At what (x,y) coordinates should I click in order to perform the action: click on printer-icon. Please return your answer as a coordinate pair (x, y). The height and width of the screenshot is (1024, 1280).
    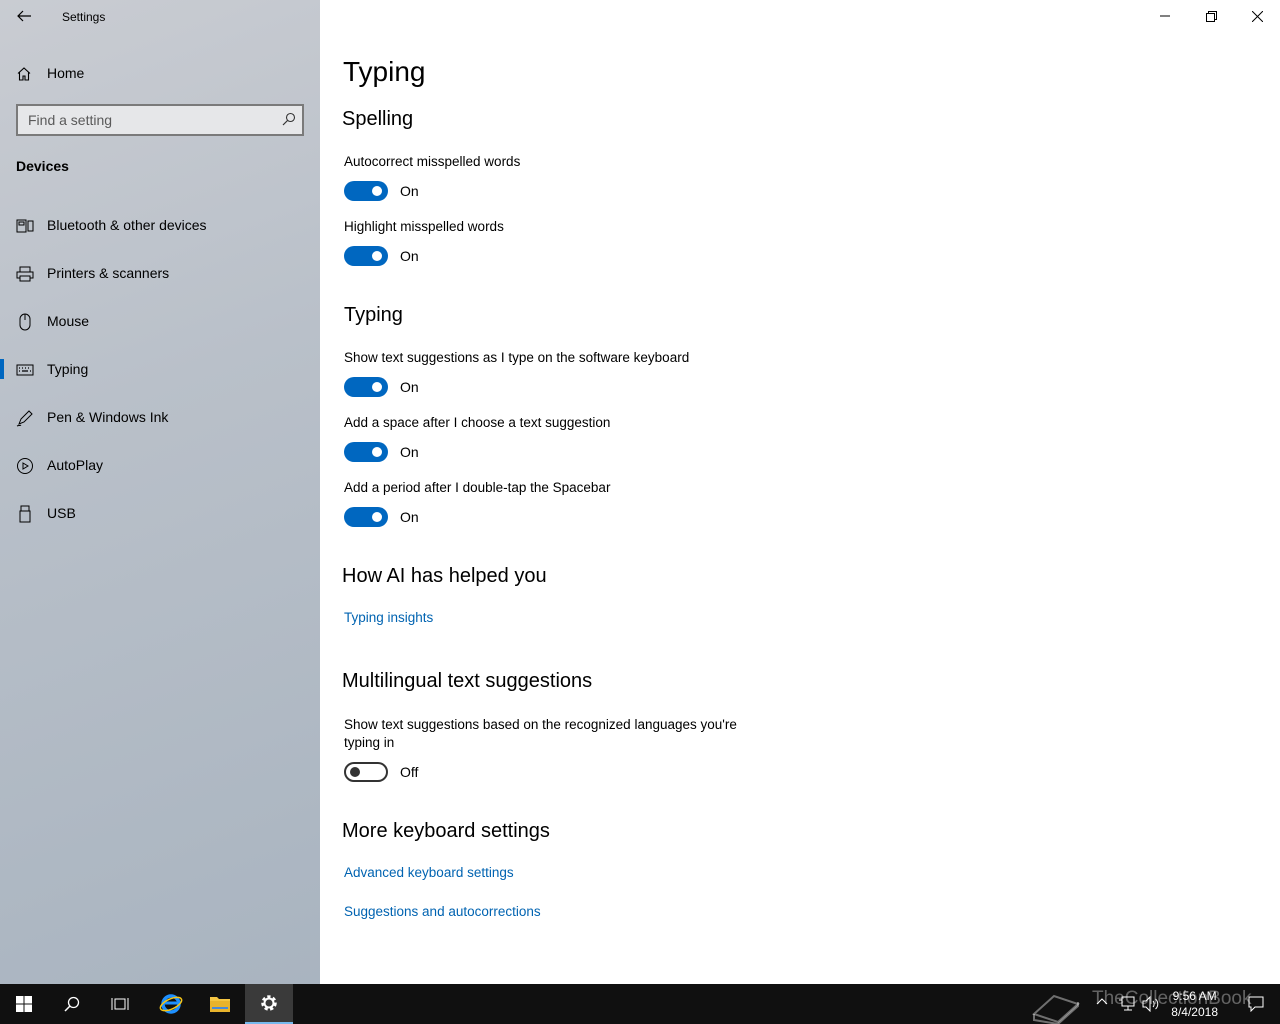
    Looking at the image, I should click on (25, 274).